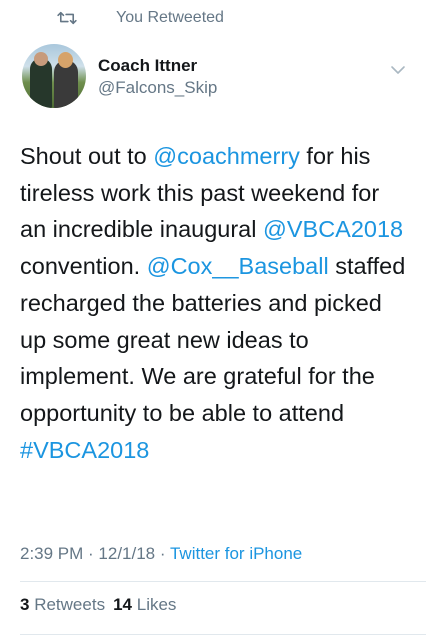  Describe the element at coordinates (157, 88) in the screenshot. I see `author-handle: @Falcons_Skip` at that location.